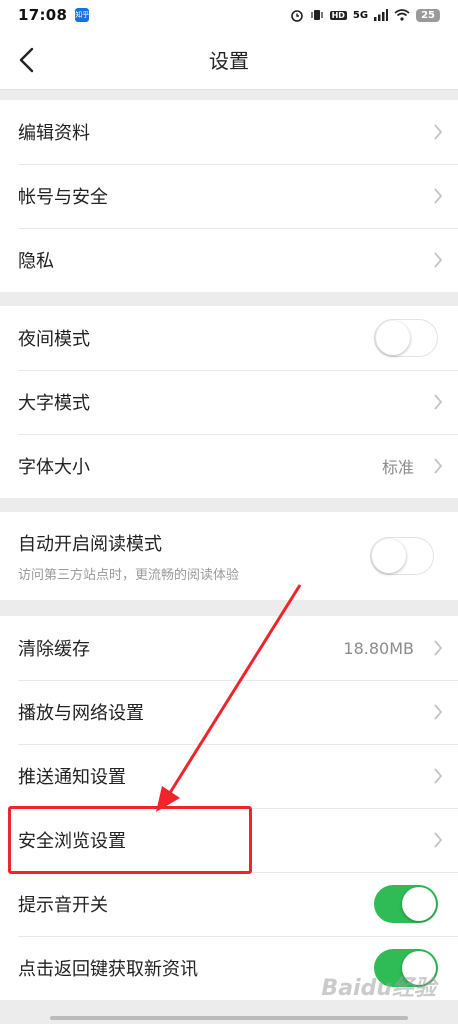 The height and width of the screenshot is (1024, 458). I want to click on row-label: 点击返回键获取新资讯, so click(108, 969).